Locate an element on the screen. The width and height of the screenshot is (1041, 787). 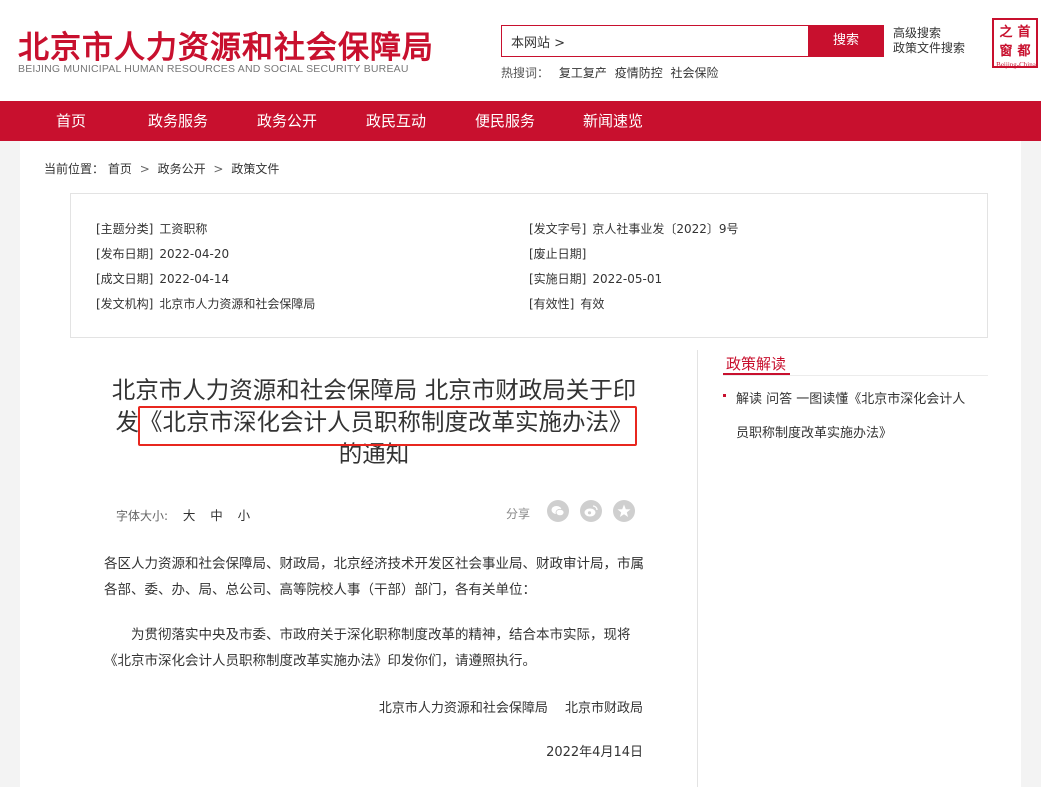
sidebar-interpretation-link: 解读 问答 一图读懂《北京市深化会计人员职称制度改革实施办法》 is located at coordinates (856, 417).